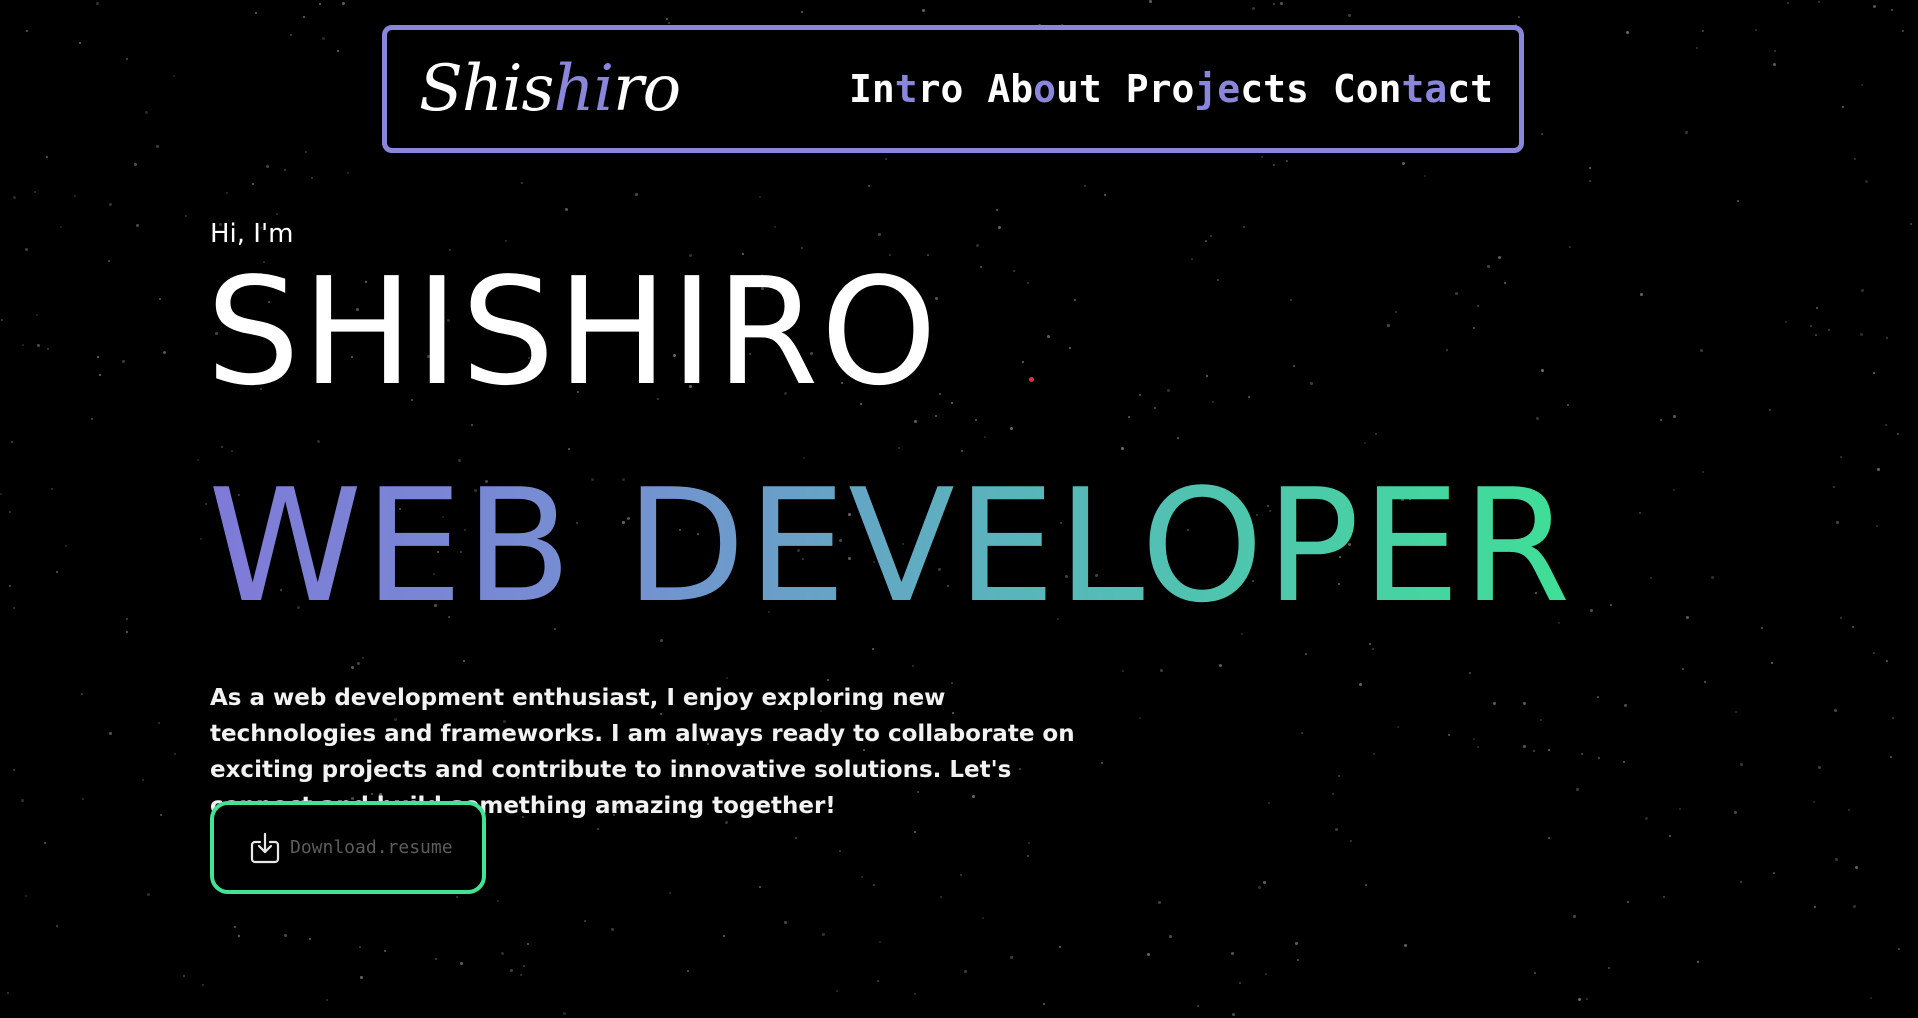 The width and height of the screenshot is (1918, 1018). I want to click on nav-link-projects: Projects, so click(1217, 89).